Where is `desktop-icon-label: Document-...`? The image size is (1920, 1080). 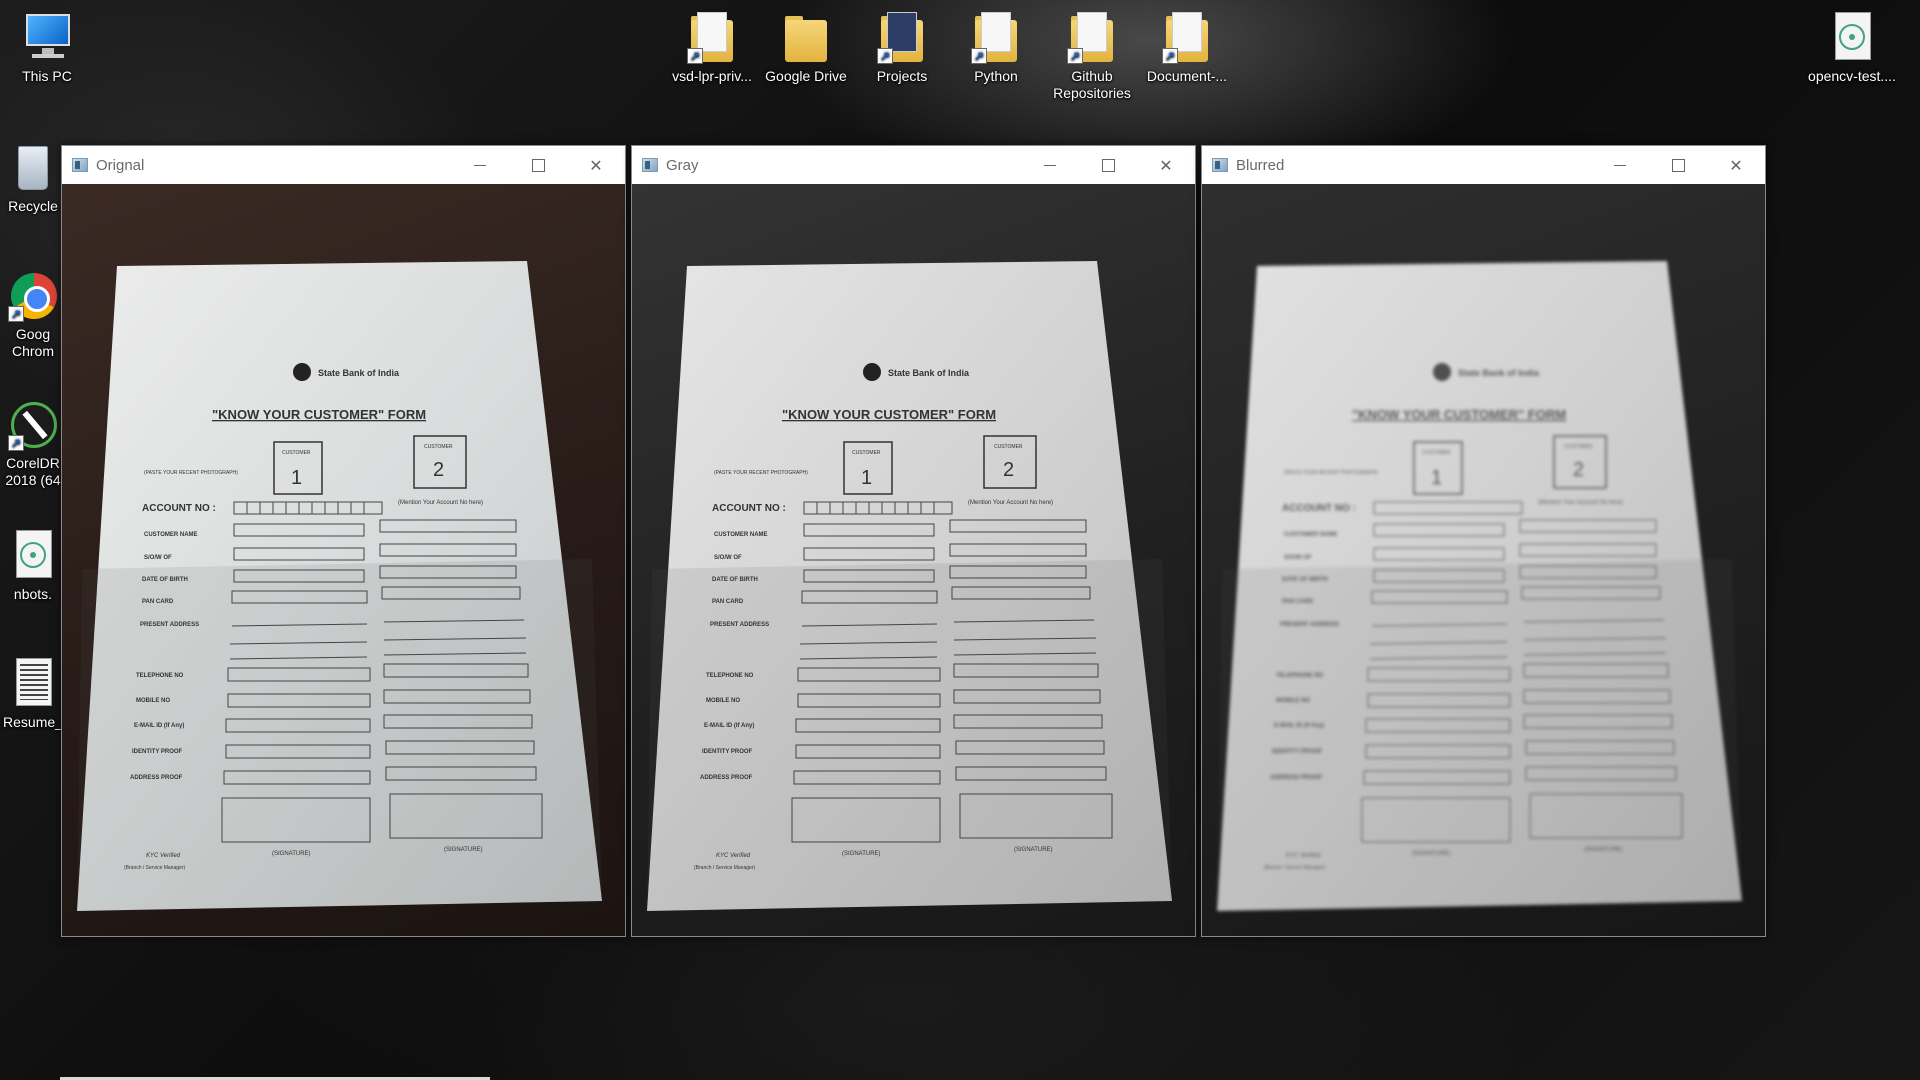 desktop-icon-label: Document-... is located at coordinates (1187, 76).